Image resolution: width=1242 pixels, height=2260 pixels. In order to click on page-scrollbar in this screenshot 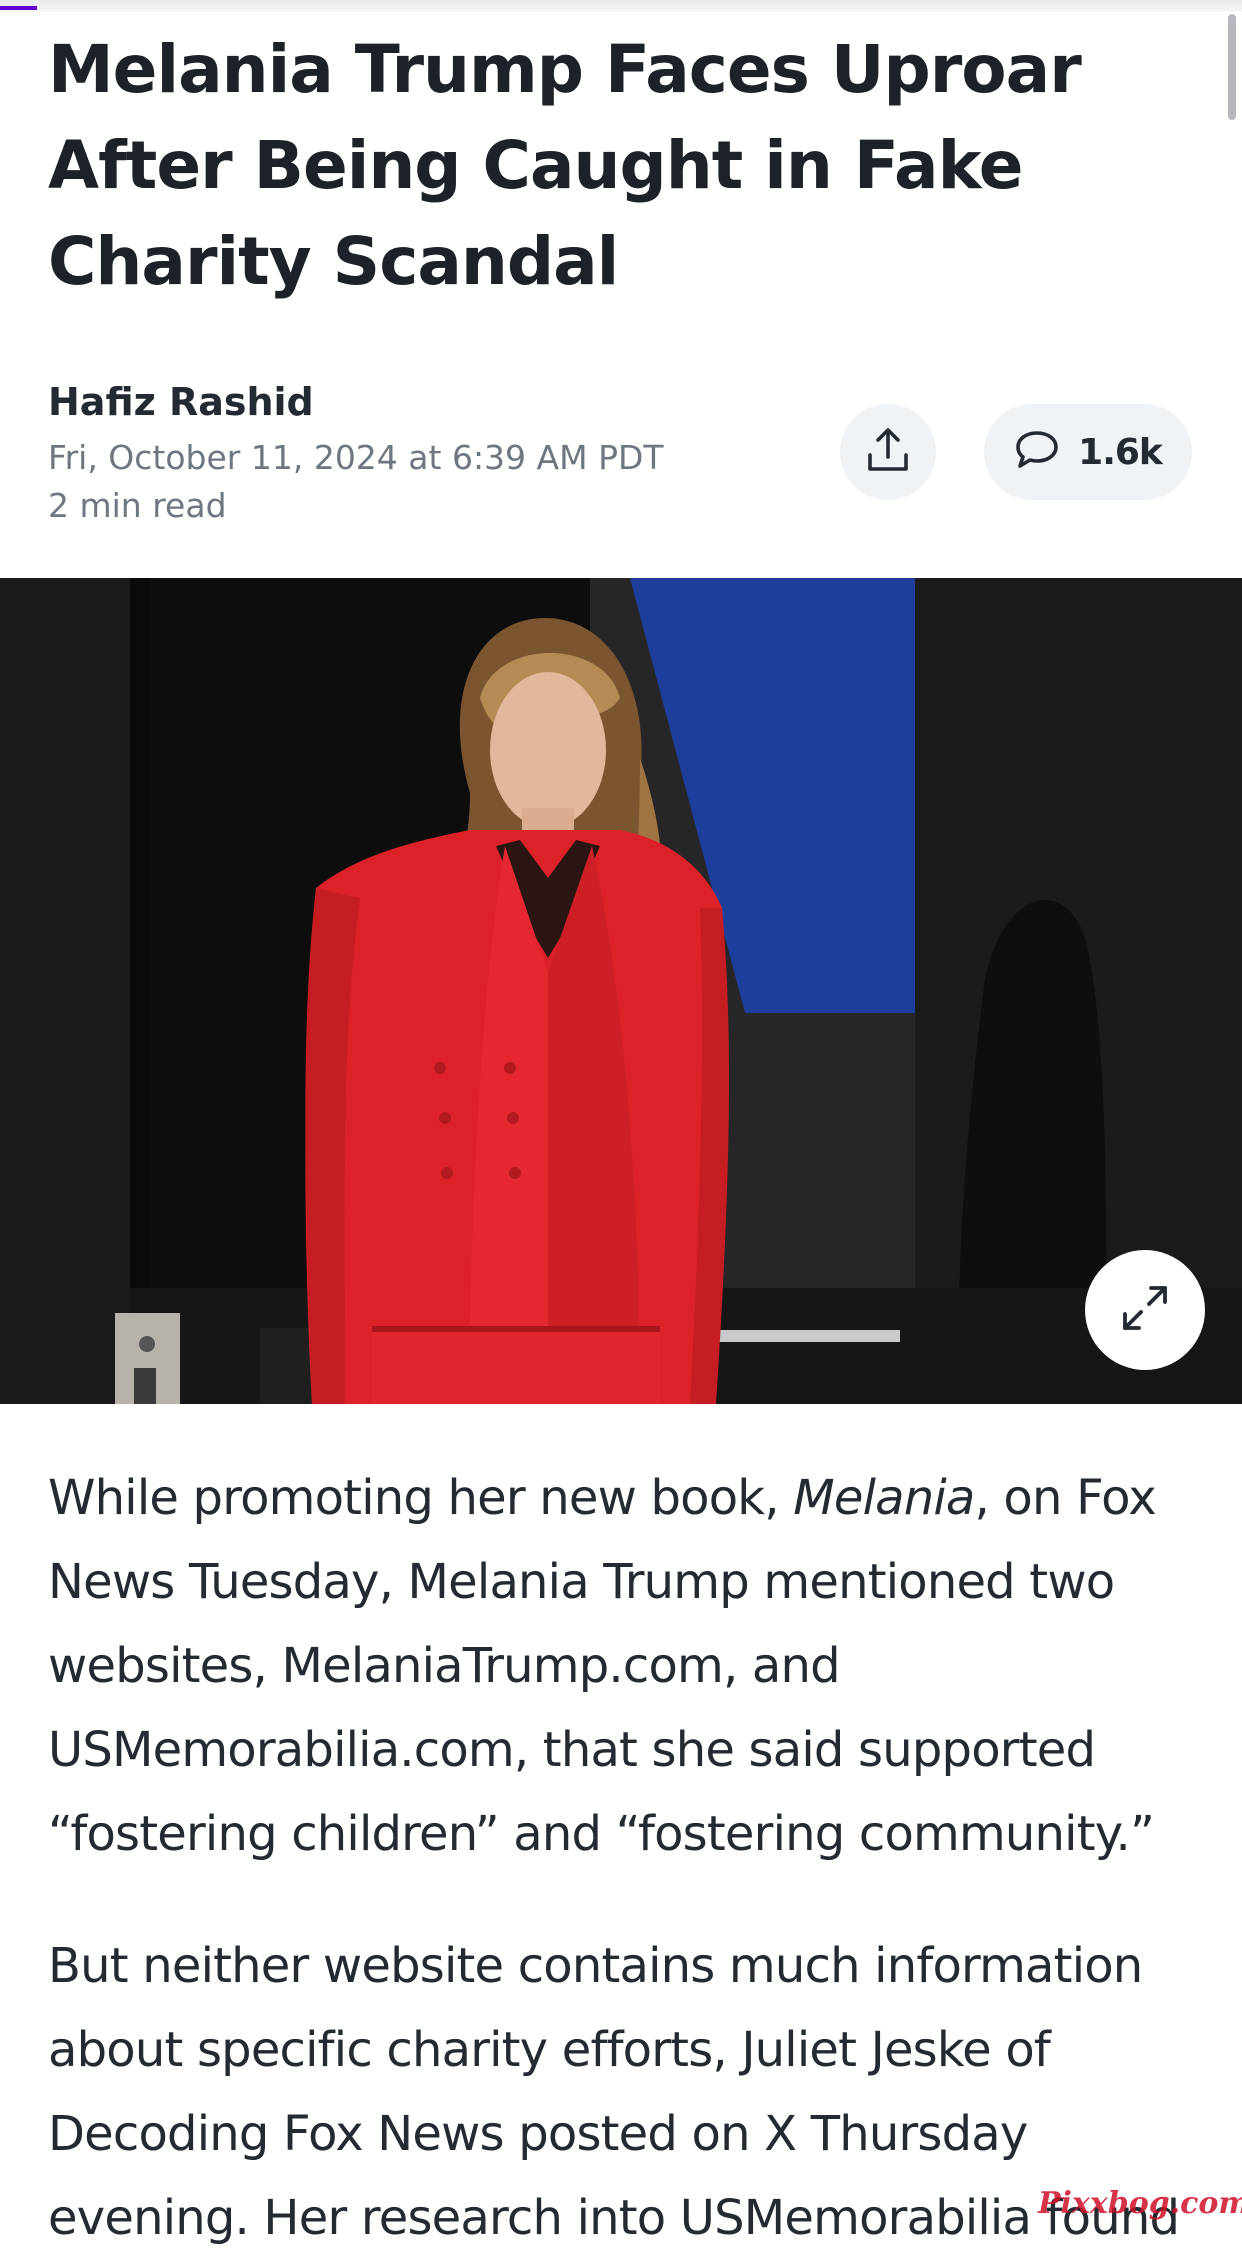, I will do `click(1232, 67)`.